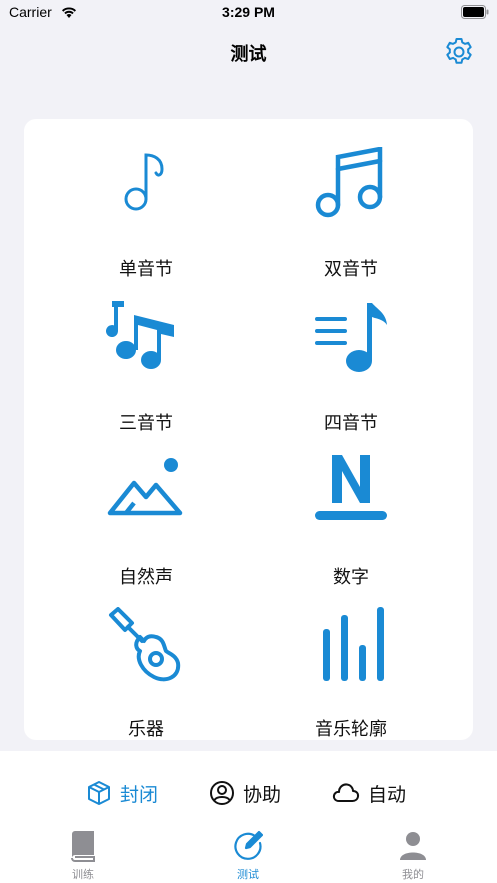 This screenshot has height=883, width=497. Describe the element at coordinates (349, 182) in the screenshot. I see `beamed-notes-icon` at that location.